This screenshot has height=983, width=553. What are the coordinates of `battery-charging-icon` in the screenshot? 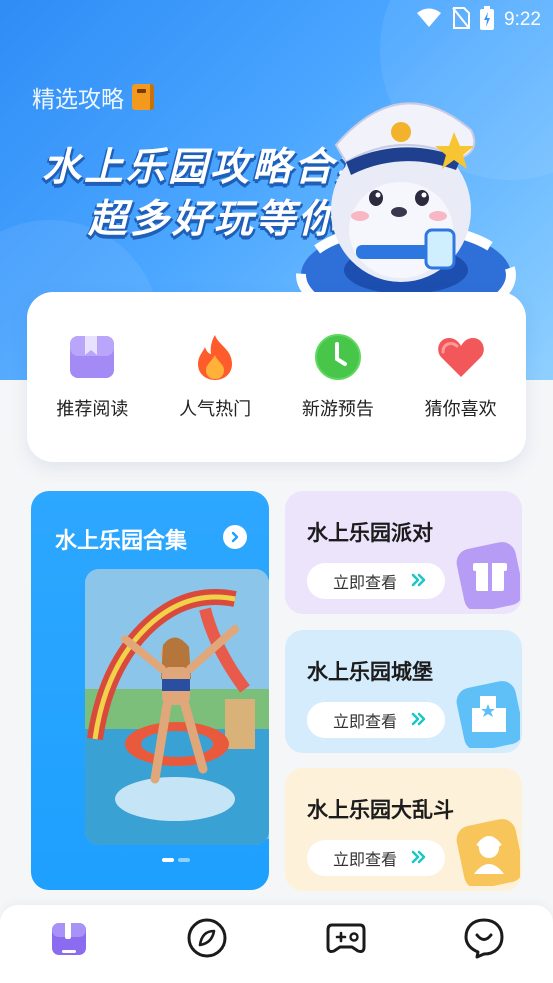 It's located at (487, 20).